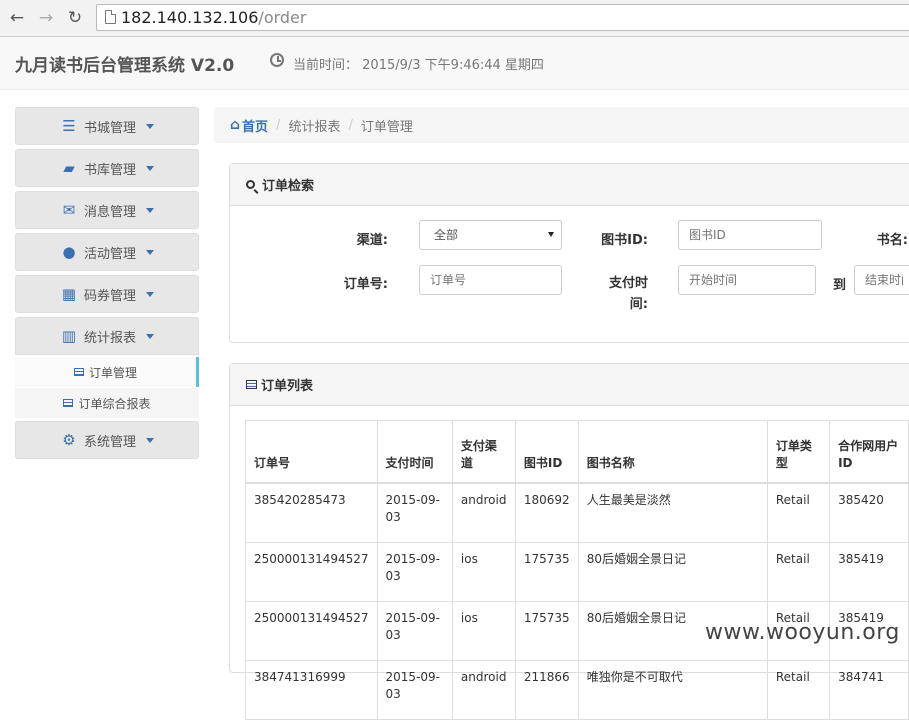 The image size is (909, 720). Describe the element at coordinates (546, 512) in the screenshot. I see `cell-book-id: 180692` at that location.